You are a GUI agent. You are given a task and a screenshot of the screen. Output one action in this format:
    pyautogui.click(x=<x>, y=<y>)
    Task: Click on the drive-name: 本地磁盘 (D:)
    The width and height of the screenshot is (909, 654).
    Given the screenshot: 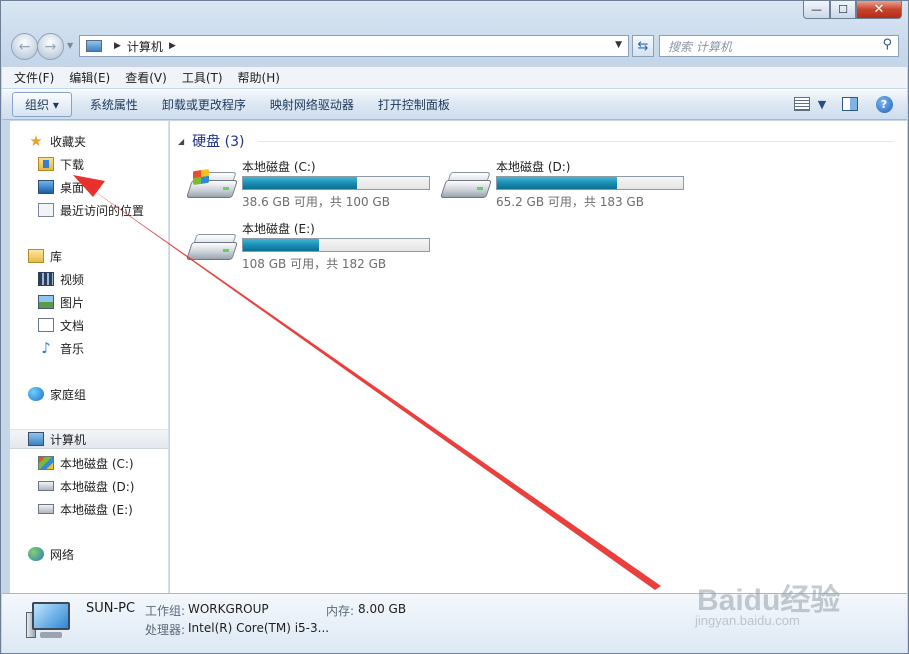 What is the action you would take?
    pyautogui.click(x=533, y=167)
    